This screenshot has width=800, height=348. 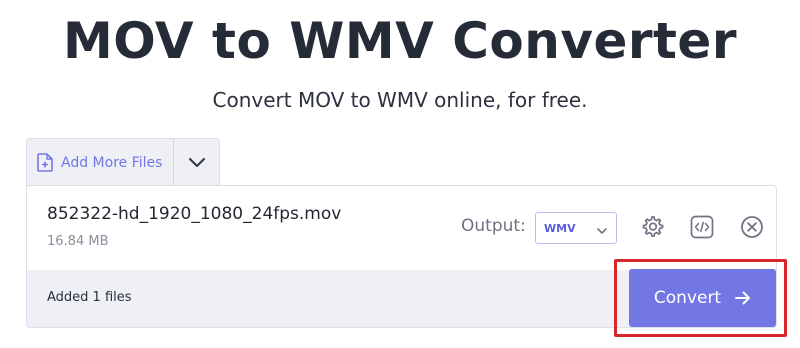 I want to click on convert-button: Convert, so click(x=702, y=298).